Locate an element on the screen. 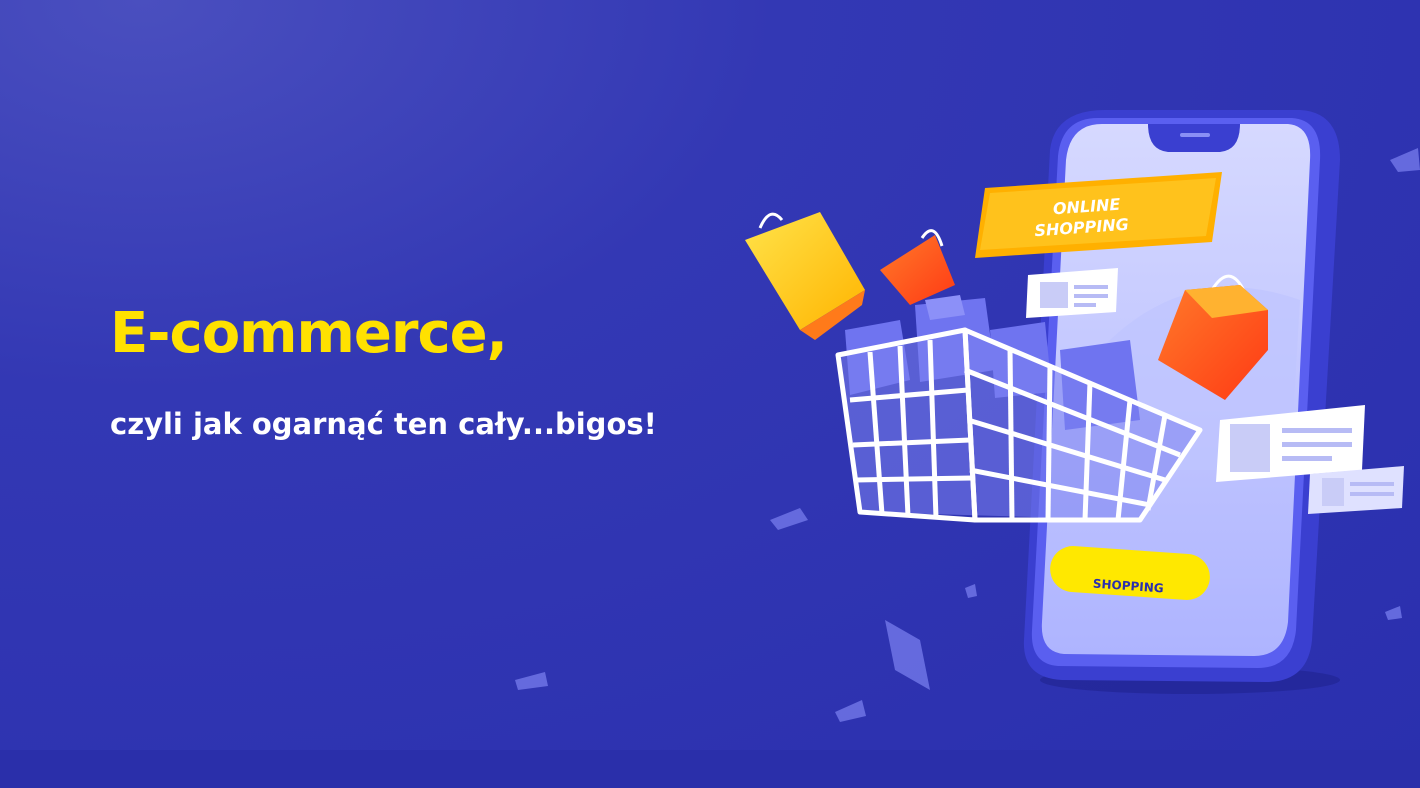 The height and width of the screenshot is (788, 1420). product-card-small is located at coordinates (1356, 490).